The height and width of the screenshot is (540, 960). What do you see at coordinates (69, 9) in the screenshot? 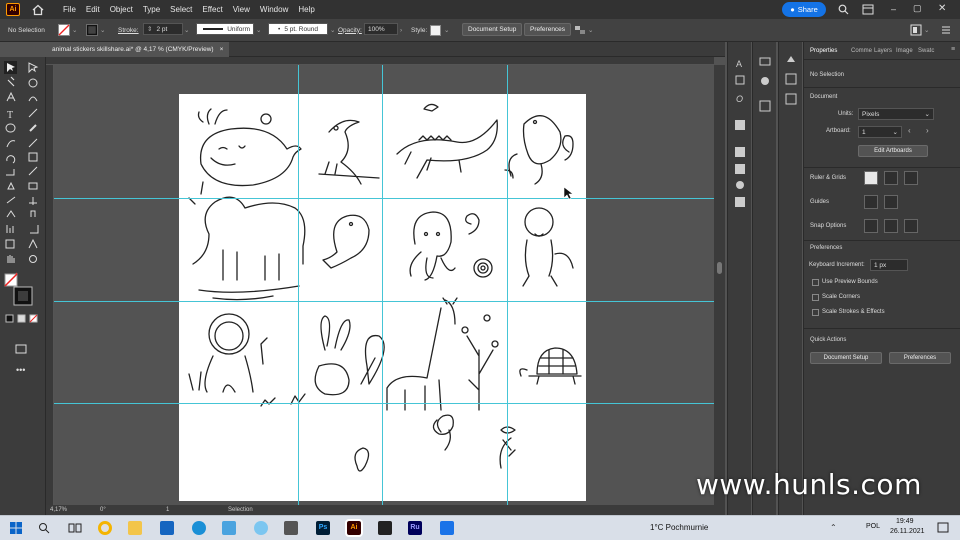
I see `menu-file: File` at bounding box center [69, 9].